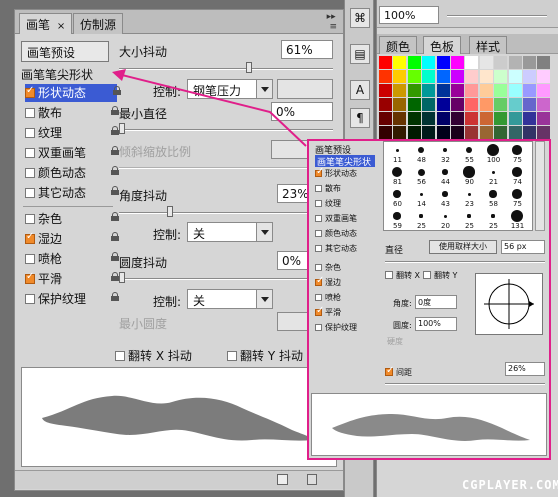 This screenshot has height=497, width=558. What do you see at coordinates (347, 172) in the screenshot?
I see `inset-option-item: 形状动态` at bounding box center [347, 172].